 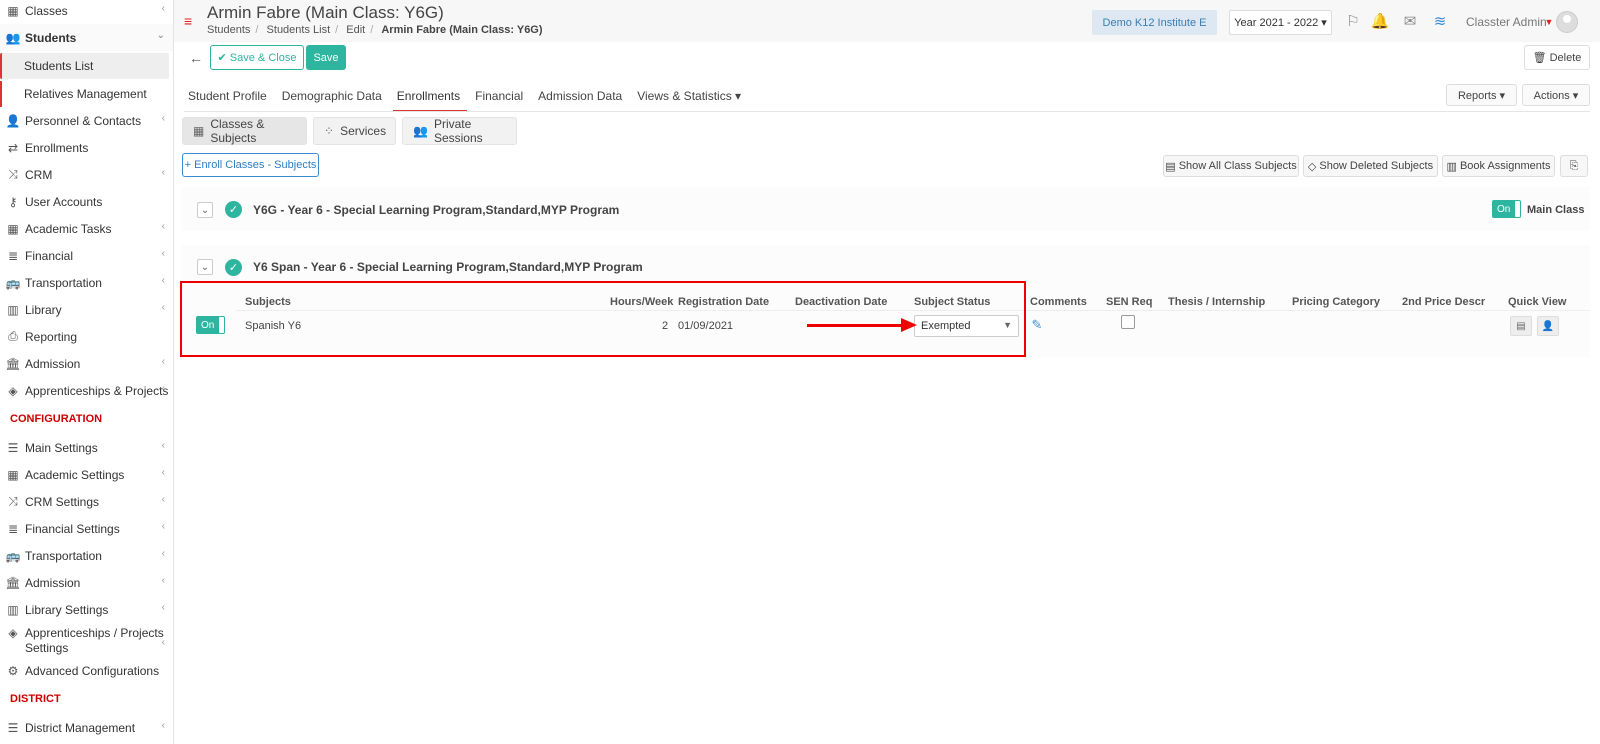 What do you see at coordinates (57, 147) in the screenshot?
I see `sidebar-item-label: Enrollments` at bounding box center [57, 147].